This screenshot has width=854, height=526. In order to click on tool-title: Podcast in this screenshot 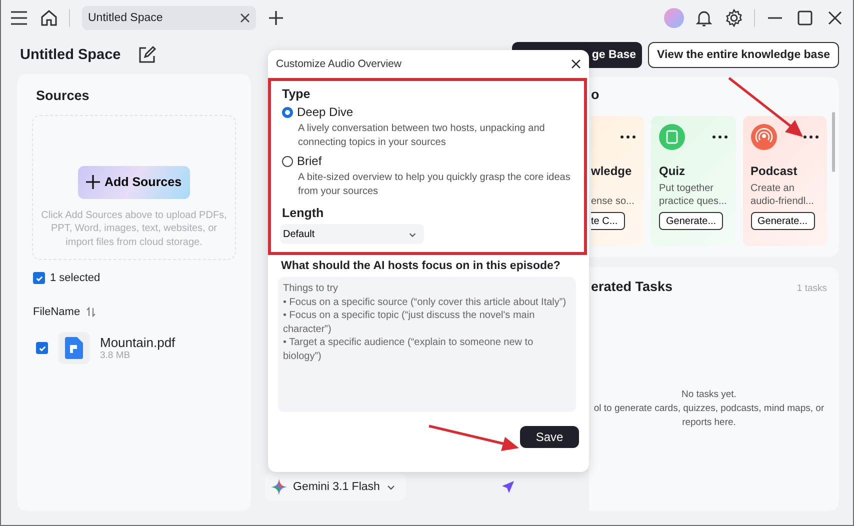, I will do `click(774, 171)`.